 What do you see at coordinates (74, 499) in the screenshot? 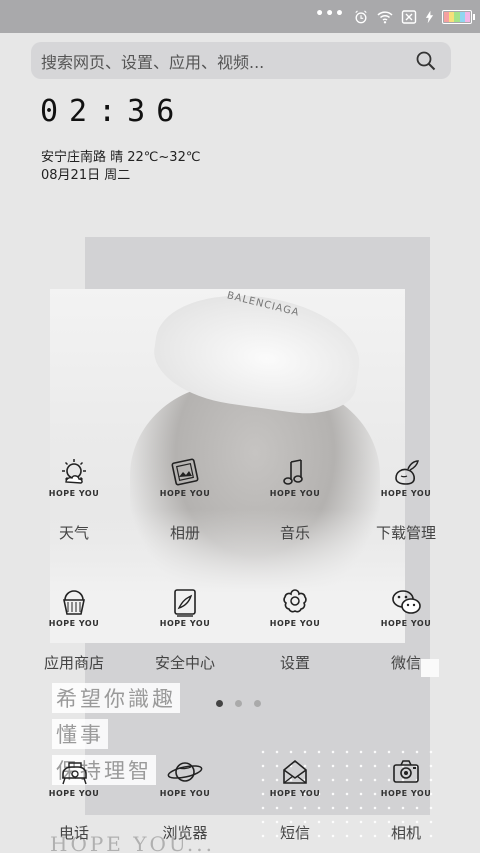
I see `app-weather: HOPE YOU 天气` at bounding box center [74, 499].